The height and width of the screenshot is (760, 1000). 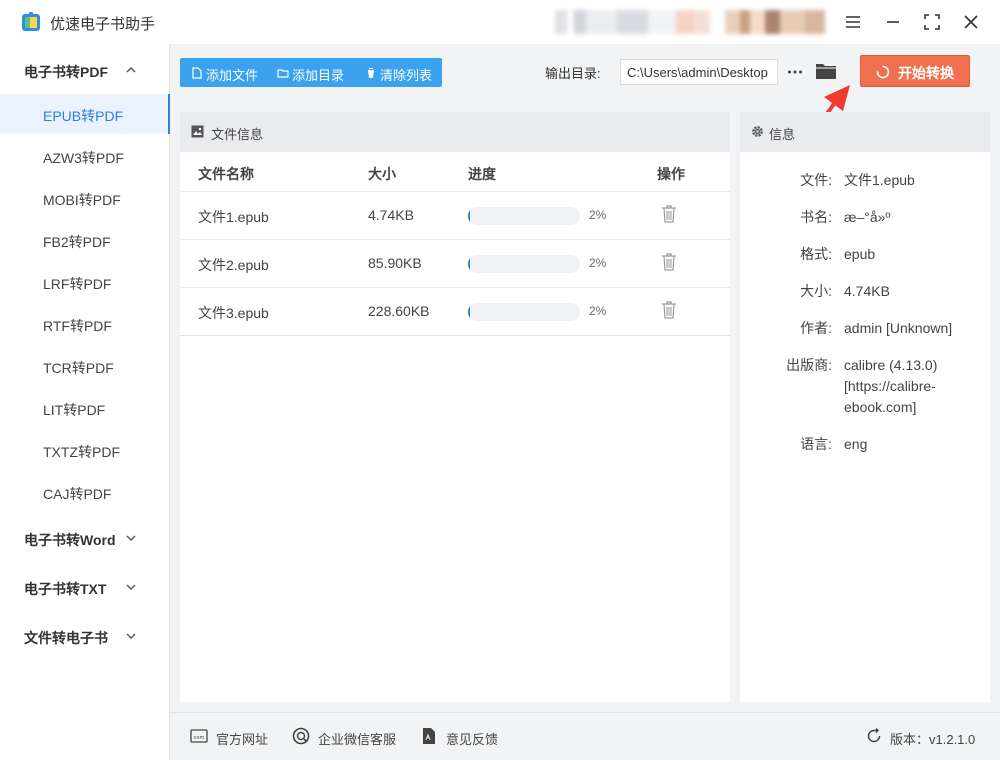 I want to click on toolbar-button-group: 添加文件 添加目录 清除列表, so click(x=311, y=72).